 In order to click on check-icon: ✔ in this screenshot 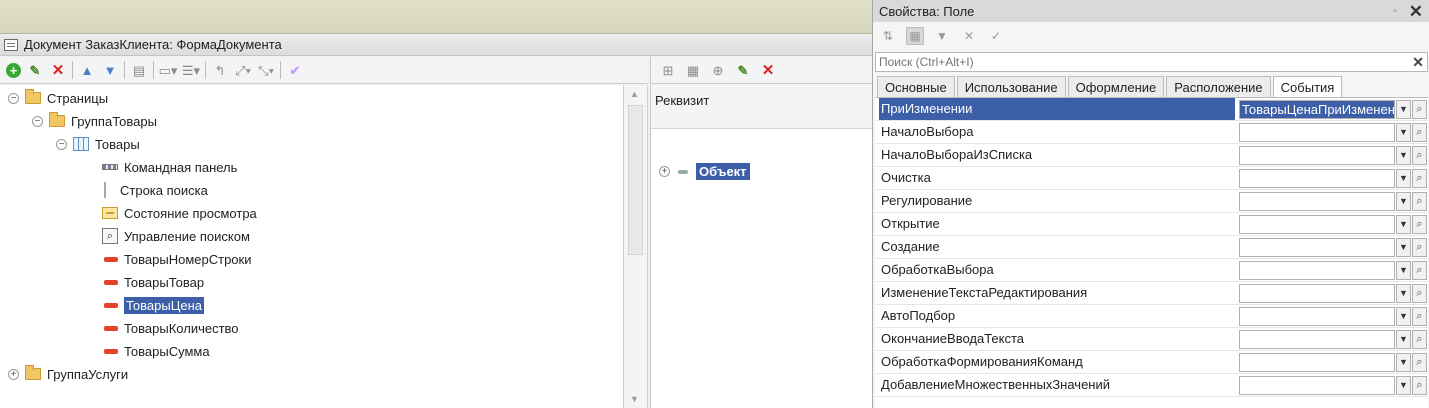, I will do `click(295, 70)`.